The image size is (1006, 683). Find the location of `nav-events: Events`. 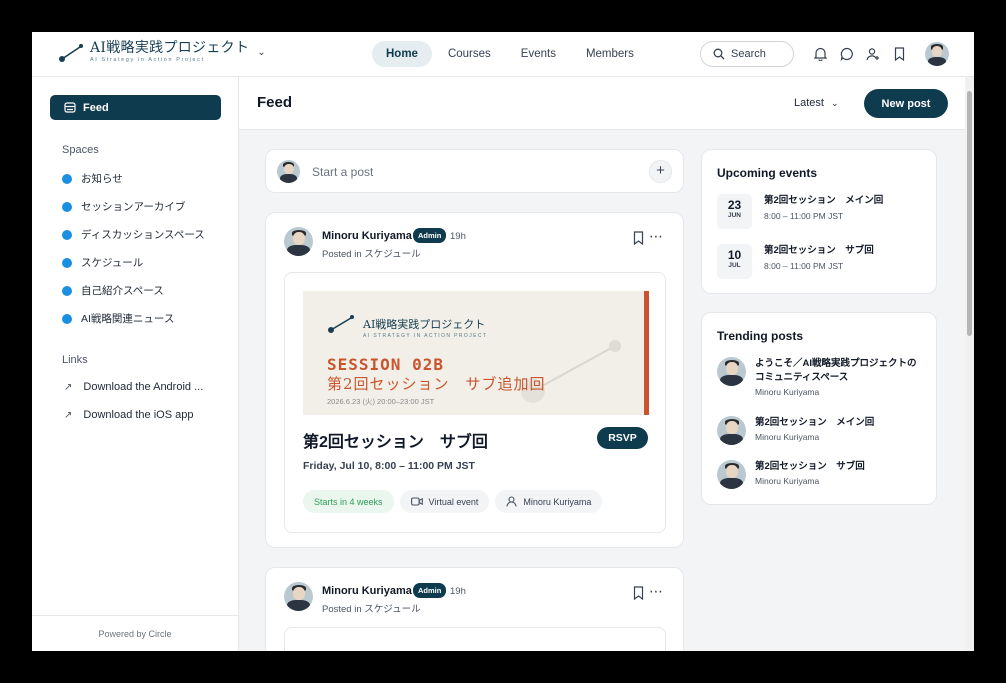

nav-events: Events is located at coordinates (538, 54).